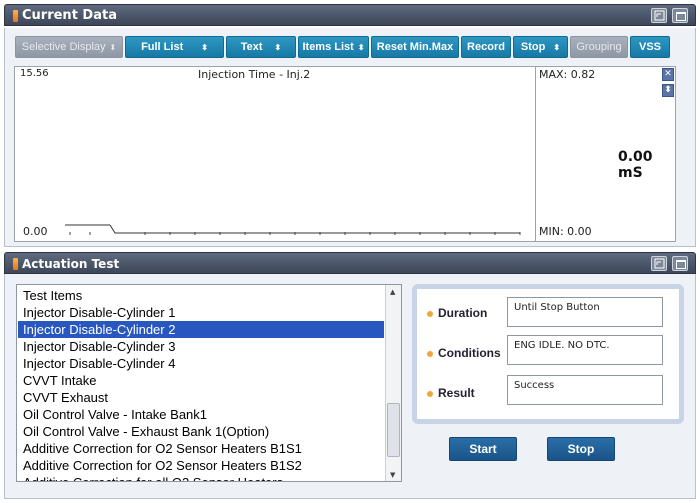 The image size is (700, 503). I want to click on up-down-icon: ⬍, so click(668, 90).